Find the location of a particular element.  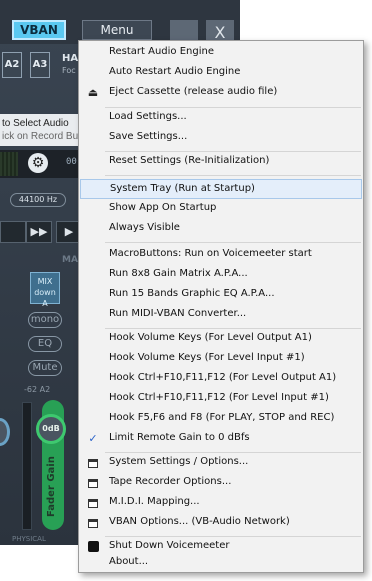

menu-item-label: Eject Cassette (release audio file) is located at coordinates (193, 91).